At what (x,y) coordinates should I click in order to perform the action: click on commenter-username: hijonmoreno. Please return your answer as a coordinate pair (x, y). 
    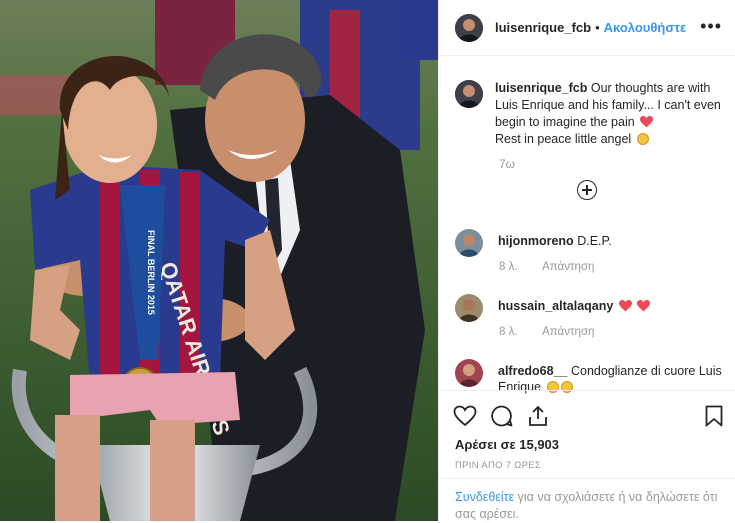
    Looking at the image, I should click on (536, 241).